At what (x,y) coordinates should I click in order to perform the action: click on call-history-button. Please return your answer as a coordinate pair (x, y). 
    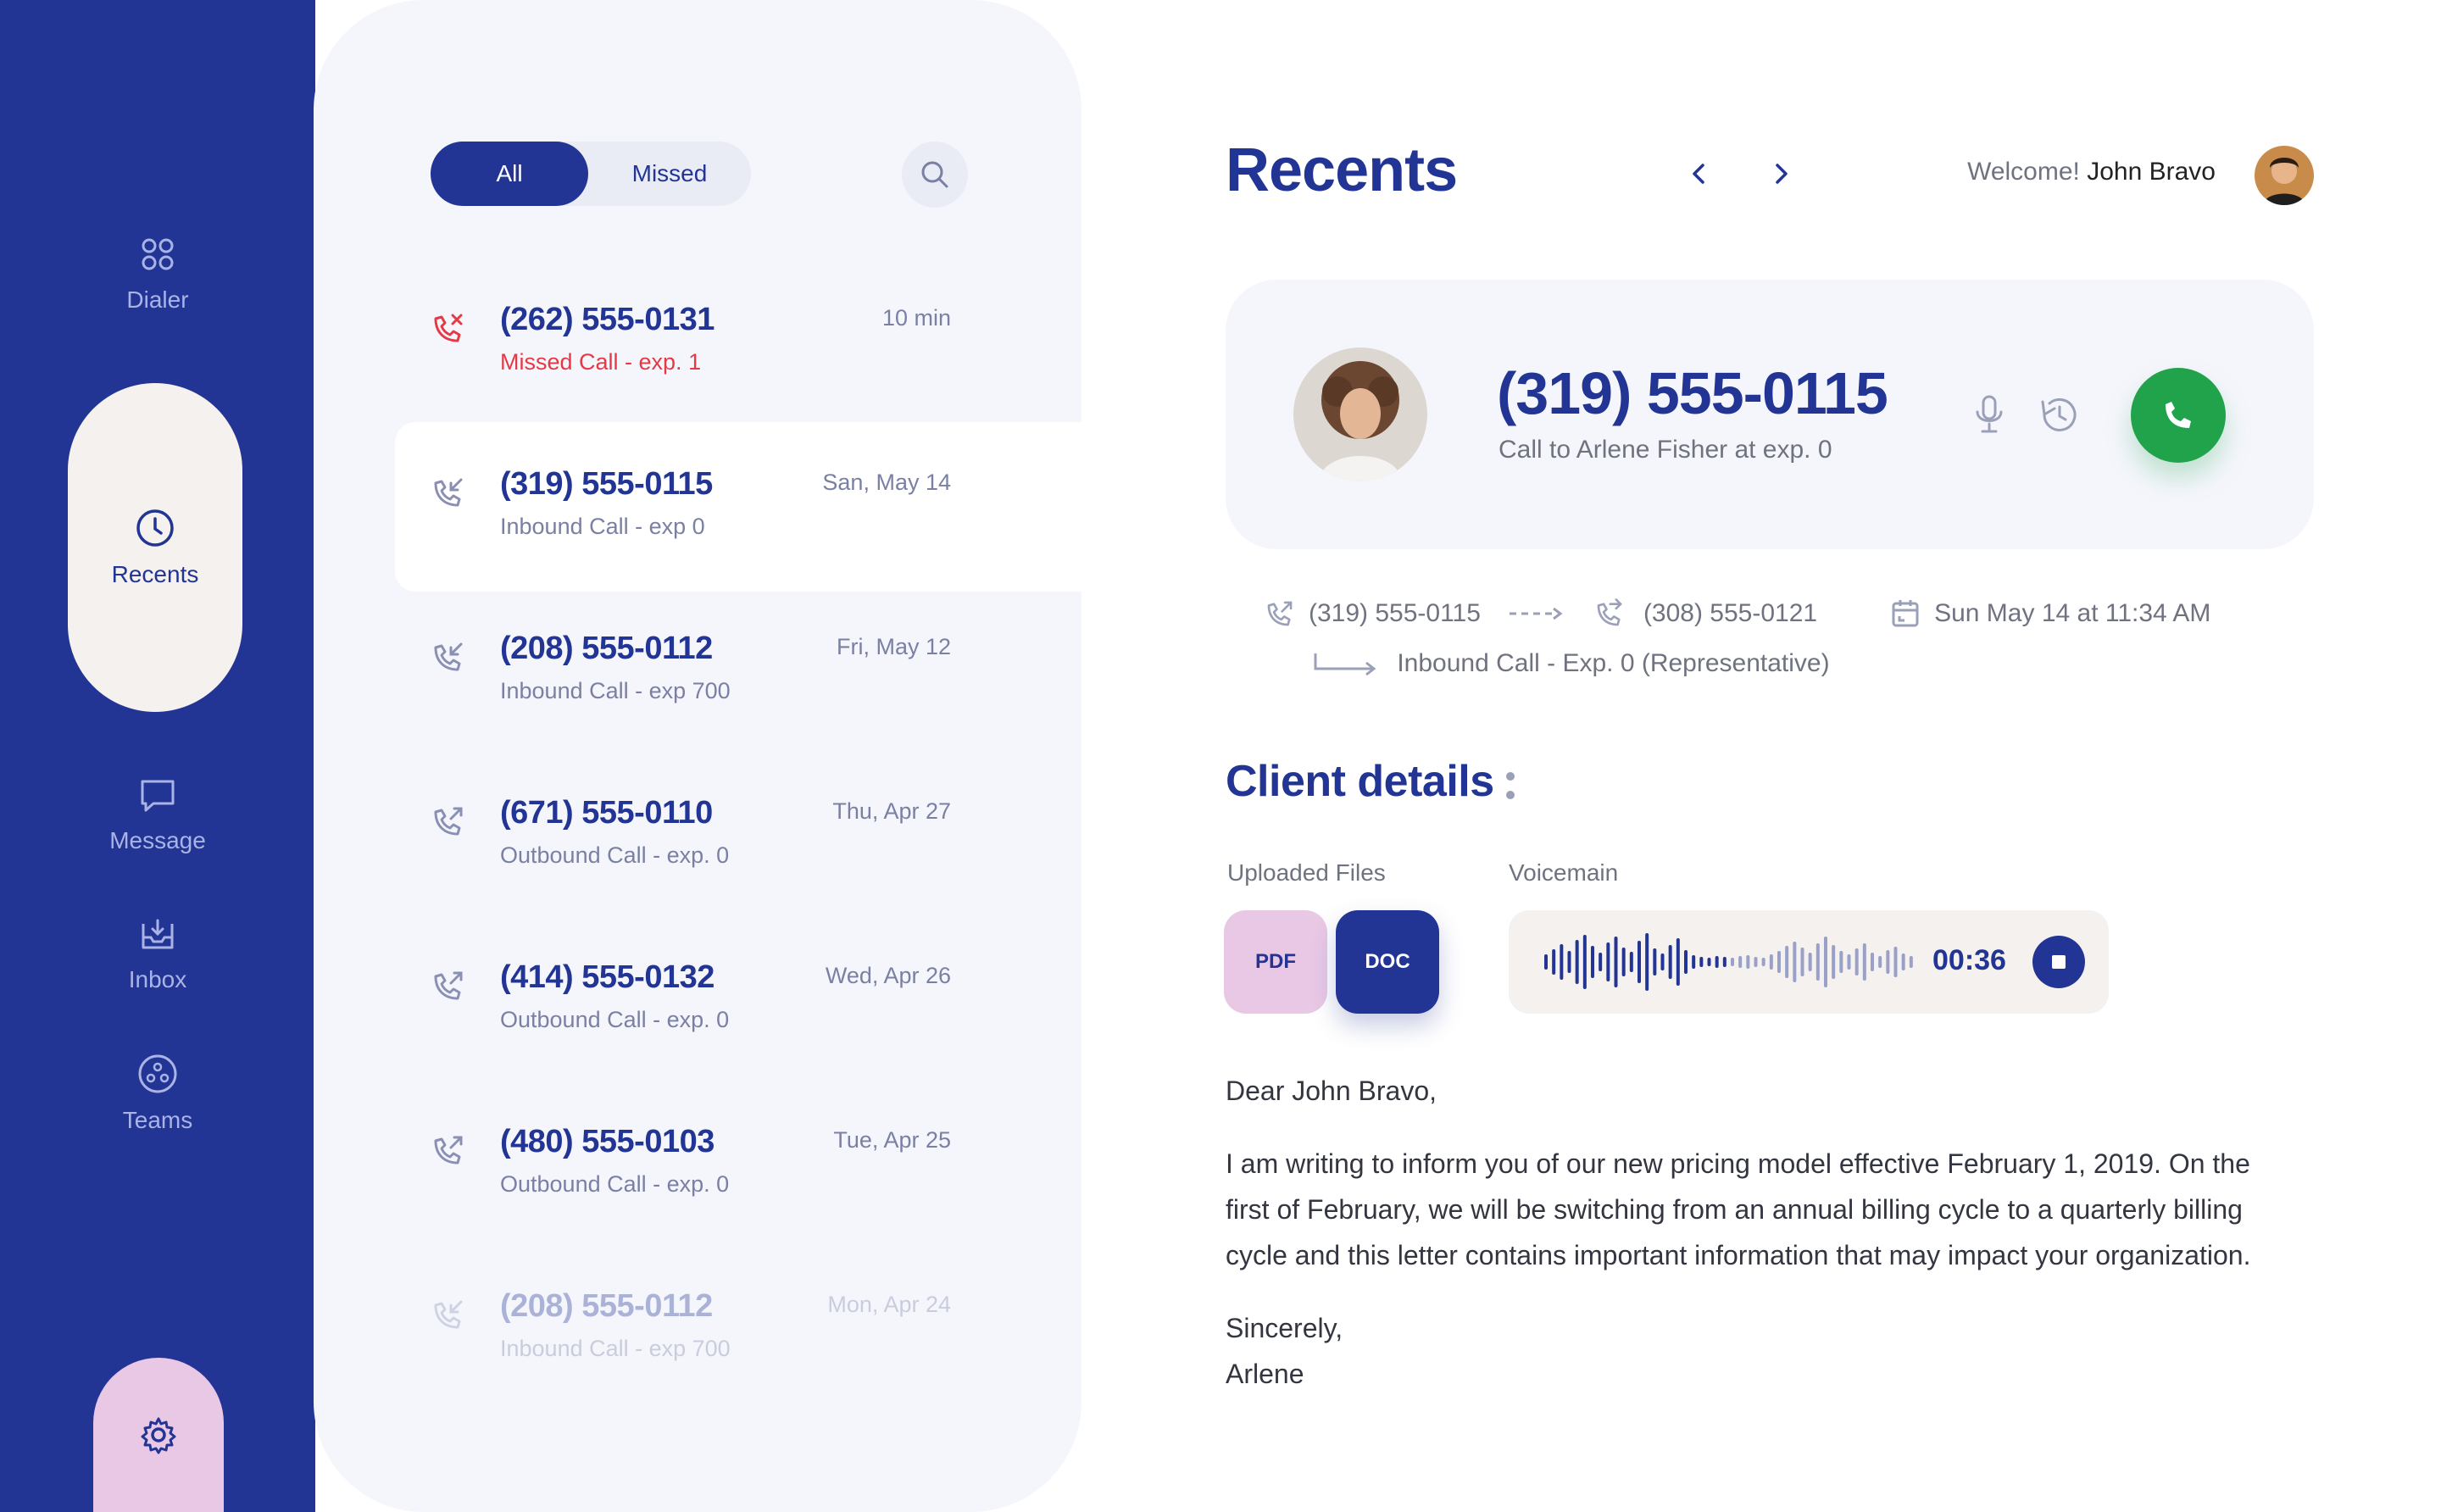
    Looking at the image, I should click on (2059, 417).